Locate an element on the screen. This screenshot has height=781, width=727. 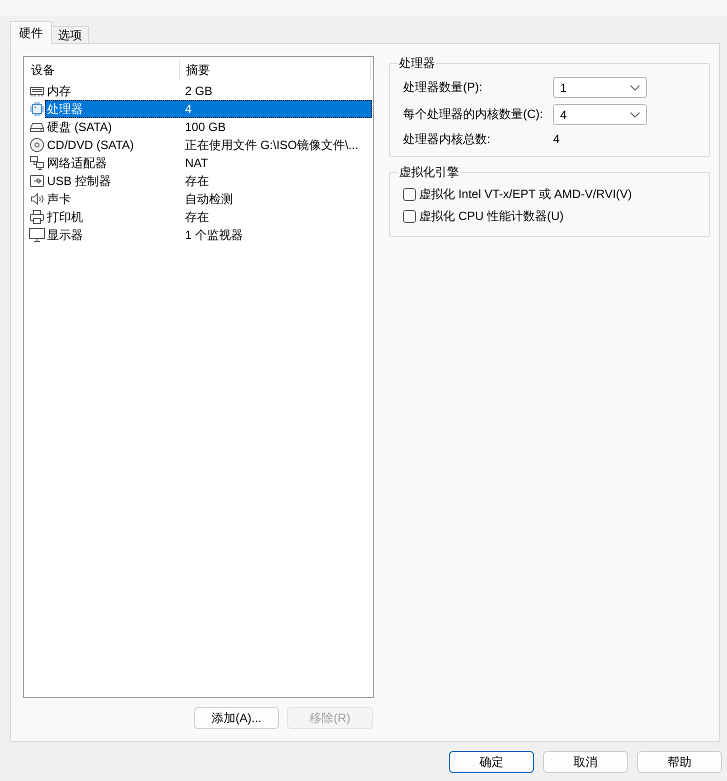
device-row: USB 控制器 存在 is located at coordinates (208, 181).